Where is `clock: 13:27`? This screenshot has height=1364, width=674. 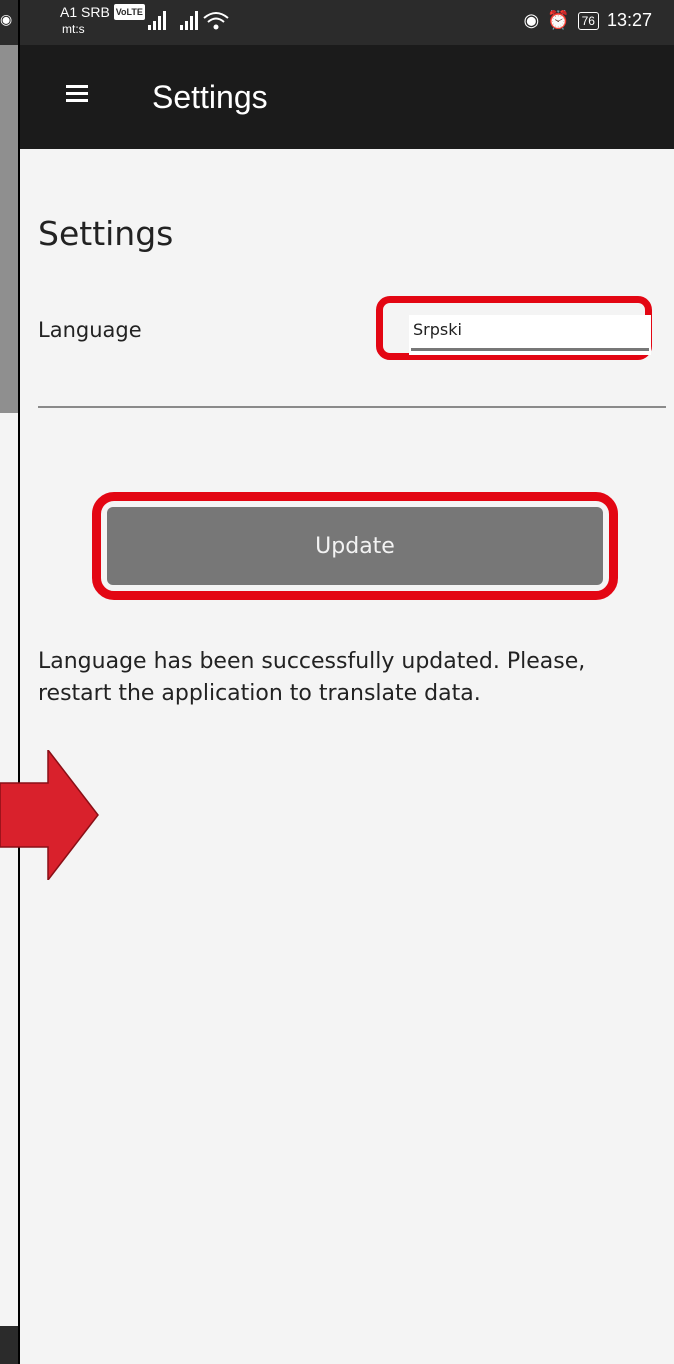
clock: 13:27 is located at coordinates (629, 20).